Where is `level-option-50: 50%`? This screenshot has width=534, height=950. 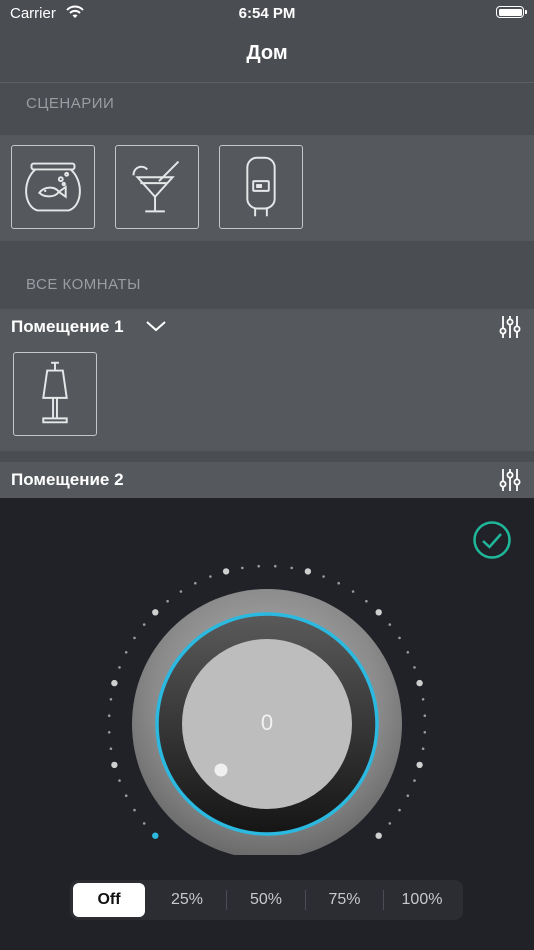
level-option-50: 50% is located at coordinates (266, 900).